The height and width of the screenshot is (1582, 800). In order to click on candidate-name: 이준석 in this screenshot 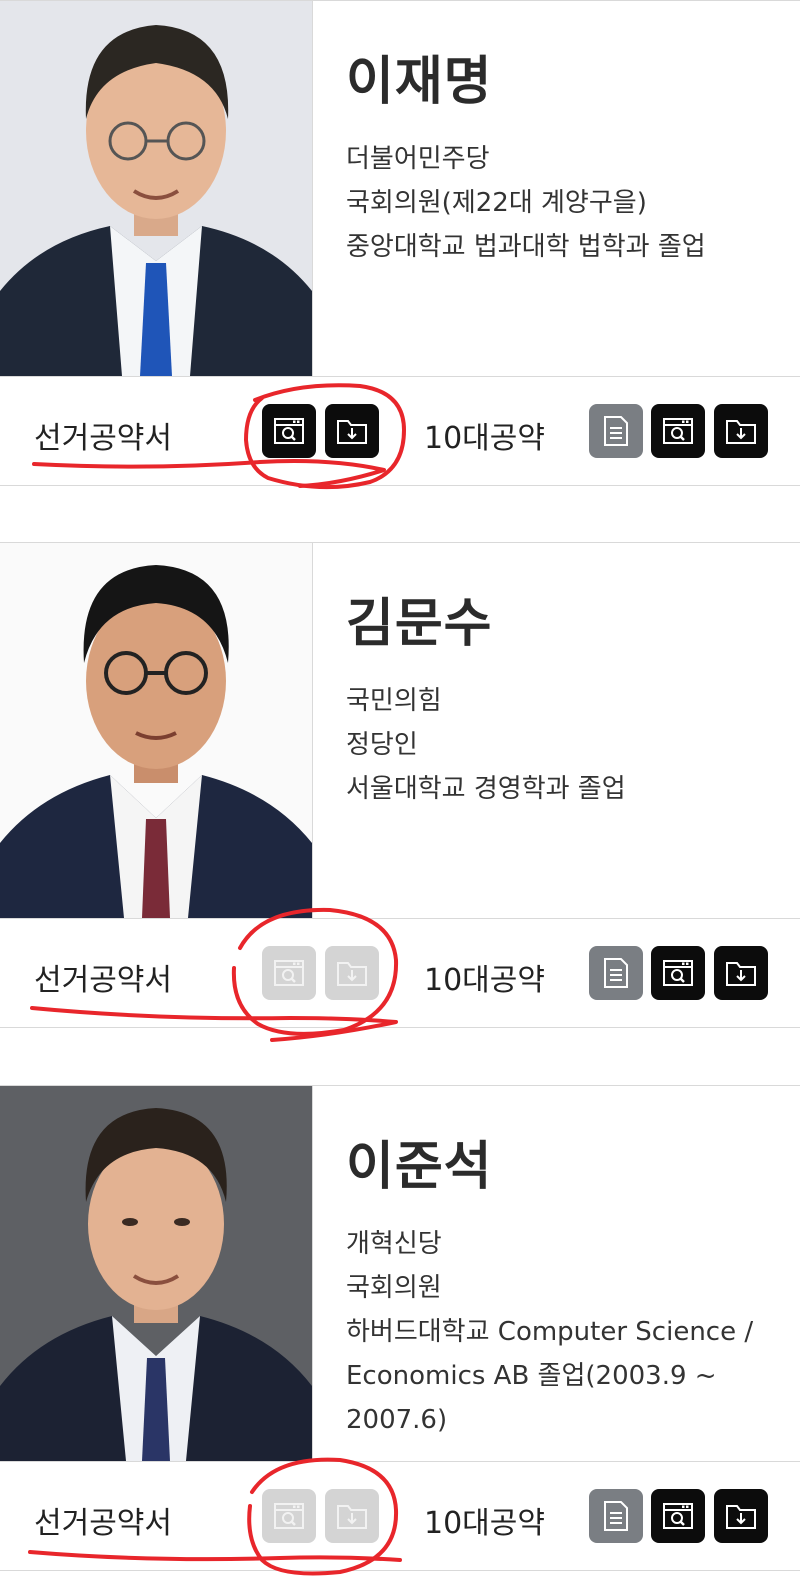, I will do `click(419, 1167)`.